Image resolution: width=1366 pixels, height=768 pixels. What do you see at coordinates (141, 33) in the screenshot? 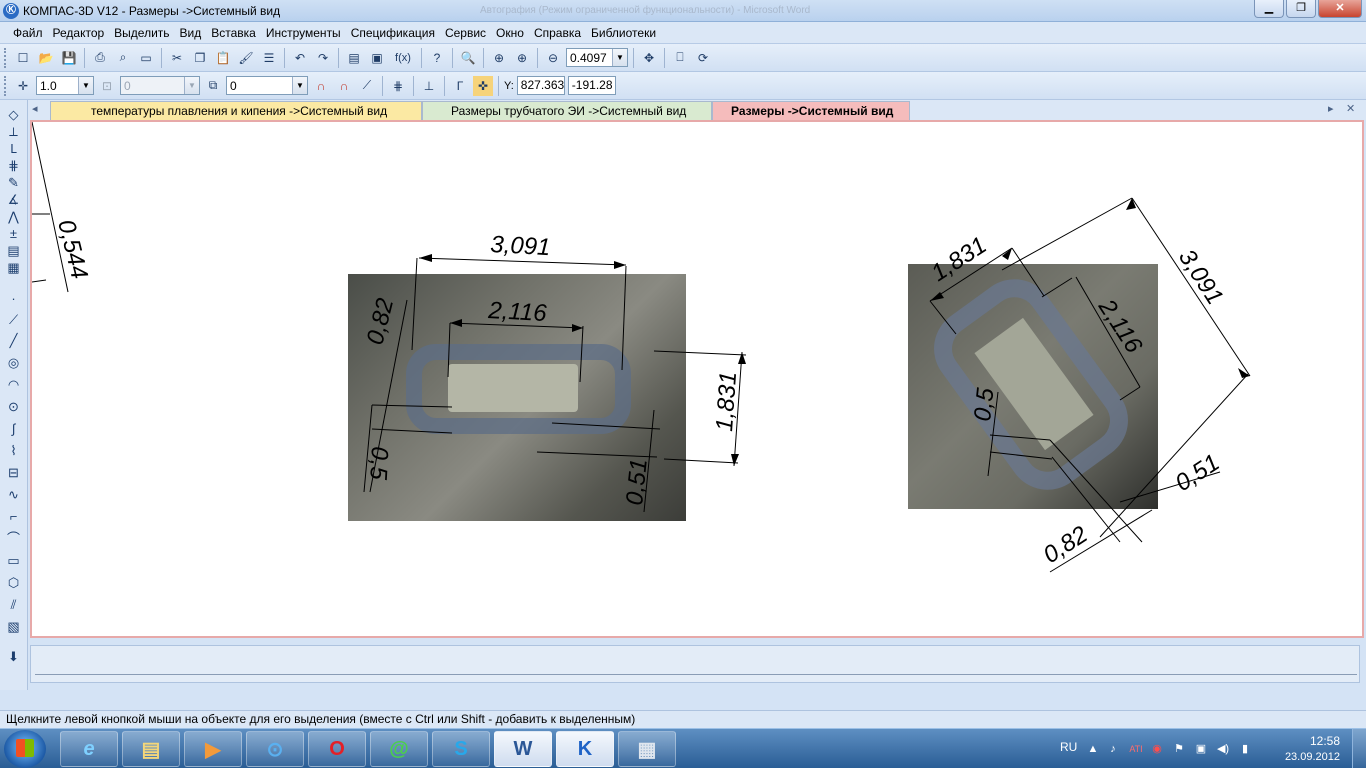
I see `menu-select: Выделить` at bounding box center [141, 33].